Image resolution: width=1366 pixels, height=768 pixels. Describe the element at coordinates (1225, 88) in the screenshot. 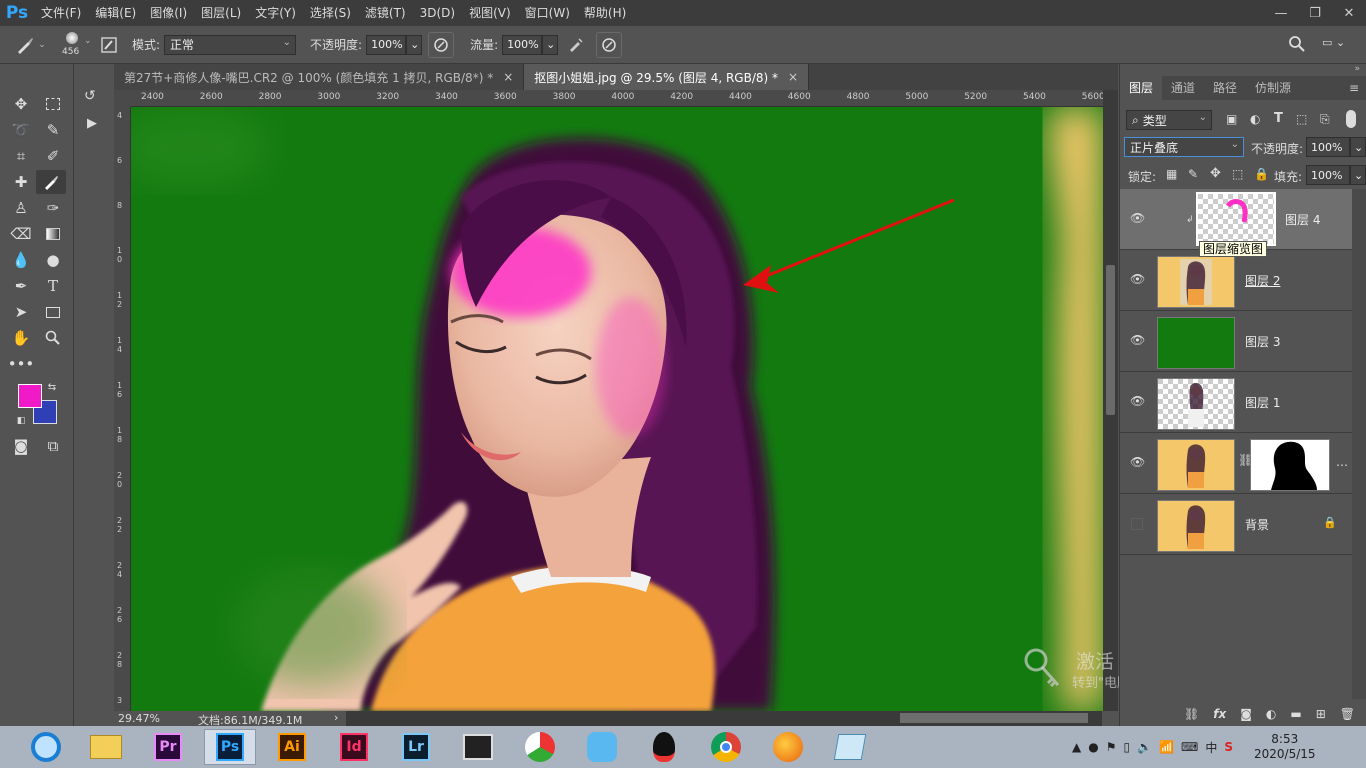

I see `tab-paths: 路径` at that location.